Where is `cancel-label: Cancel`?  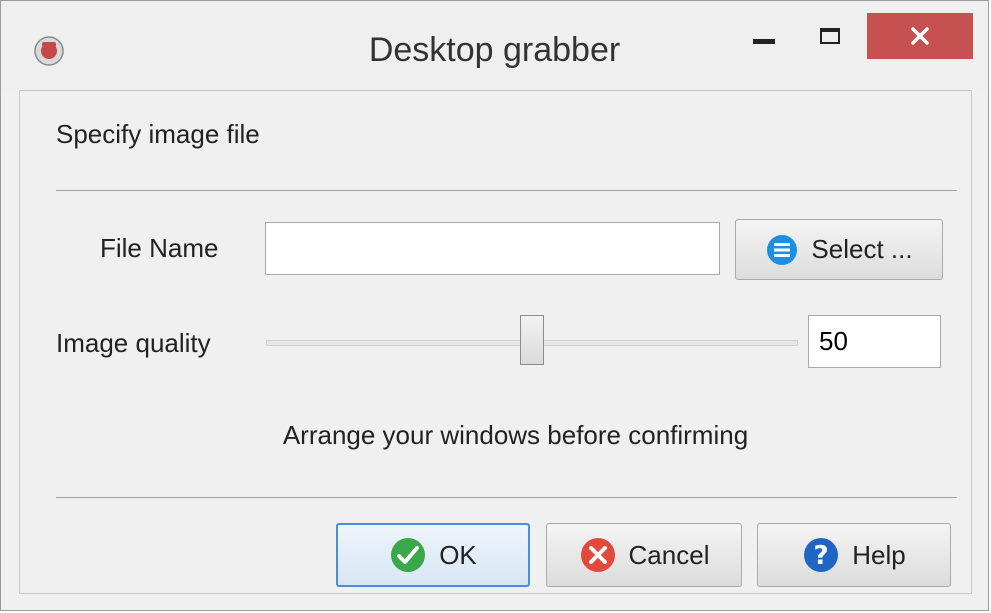
cancel-label: Cancel is located at coordinates (669, 554).